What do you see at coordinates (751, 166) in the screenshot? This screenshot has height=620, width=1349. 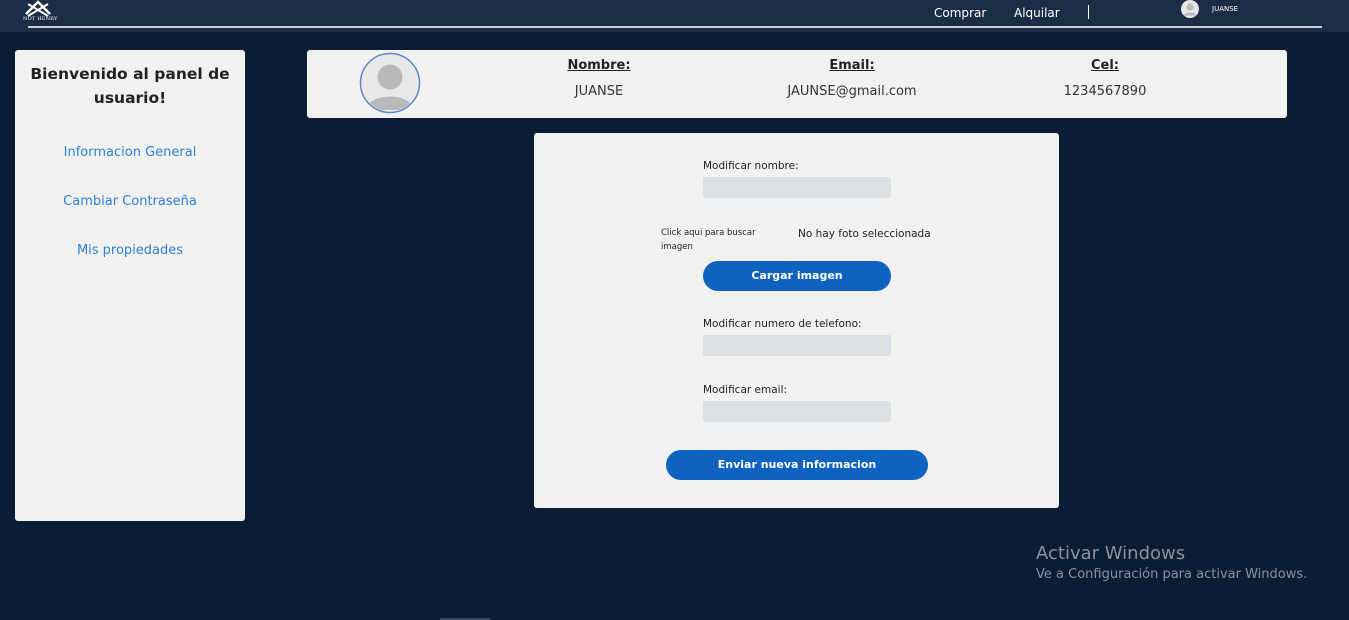 I see `name-field-label: Modificar nombre:` at bounding box center [751, 166].